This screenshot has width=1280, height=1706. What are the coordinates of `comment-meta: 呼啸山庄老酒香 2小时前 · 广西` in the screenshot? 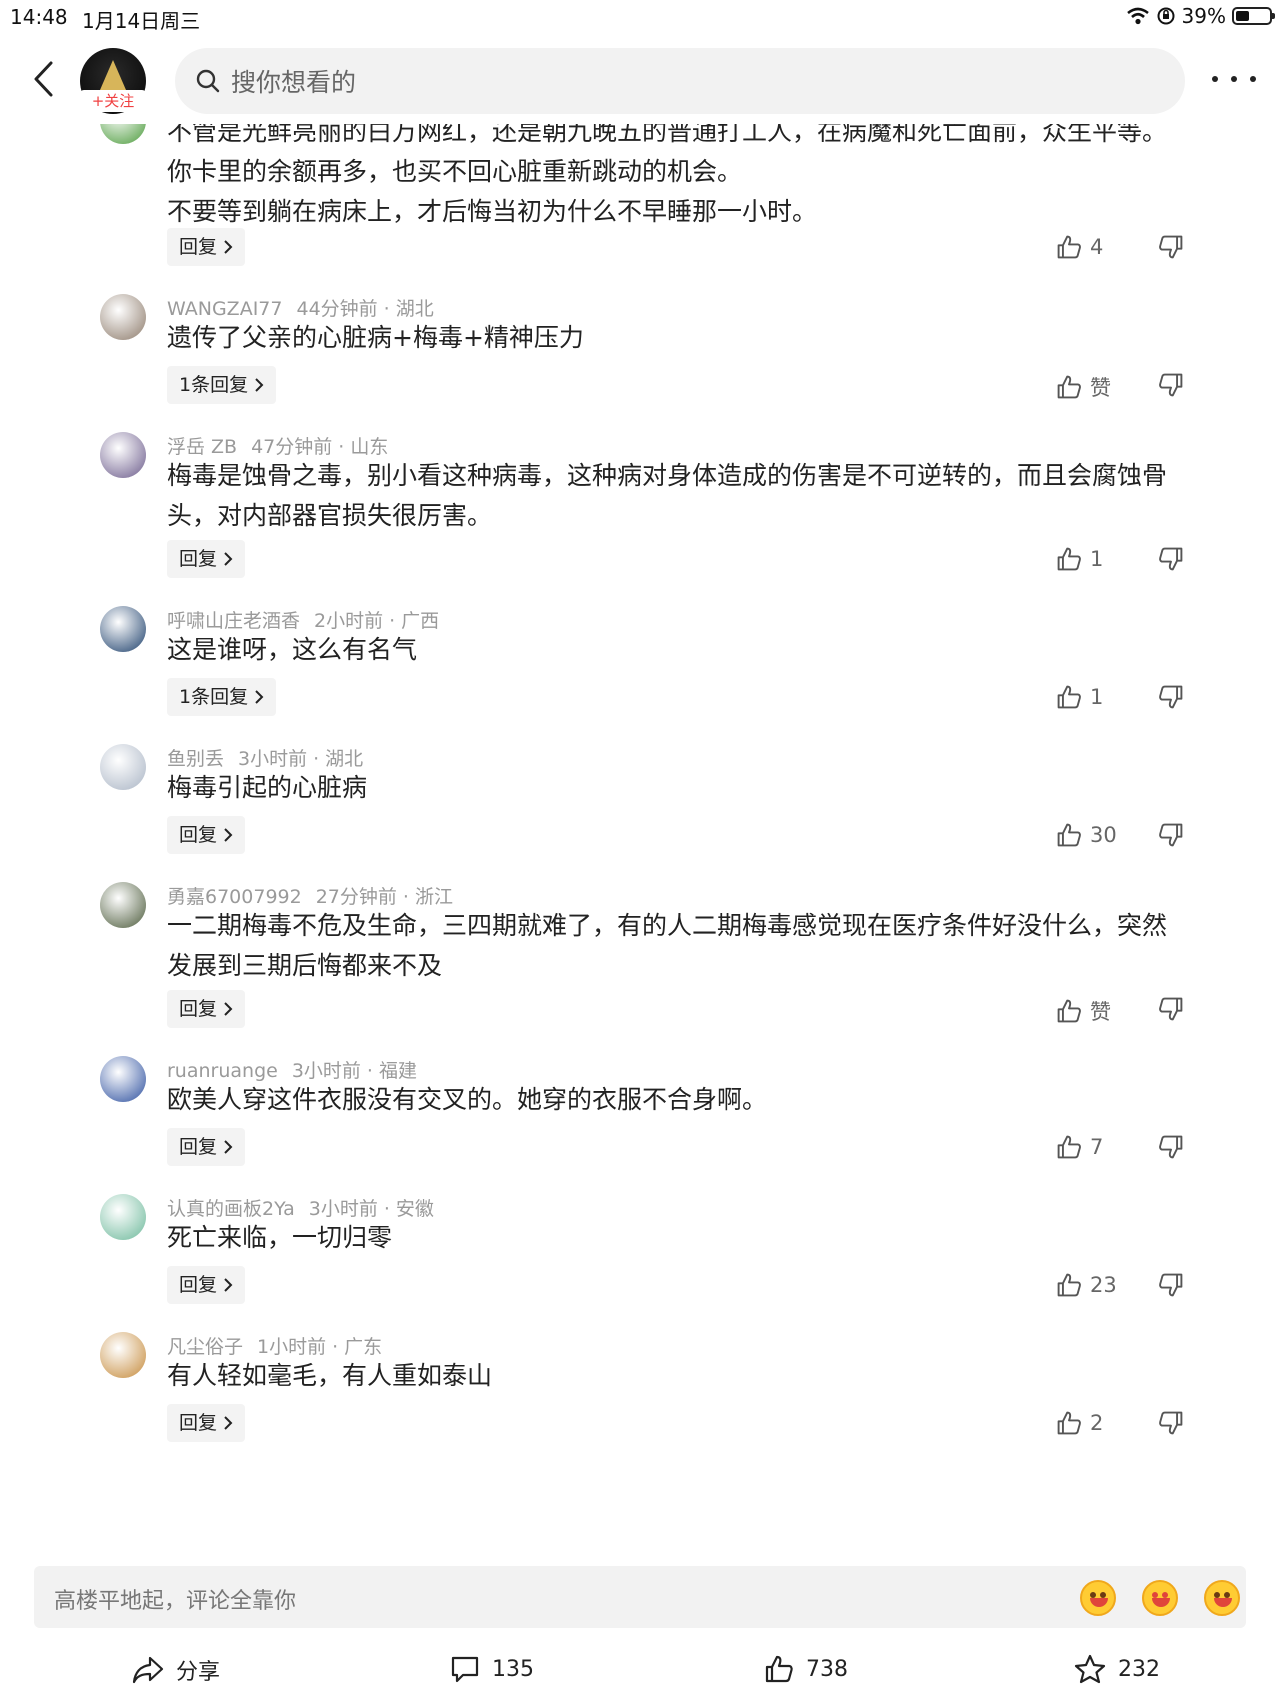 It's located at (303, 619).